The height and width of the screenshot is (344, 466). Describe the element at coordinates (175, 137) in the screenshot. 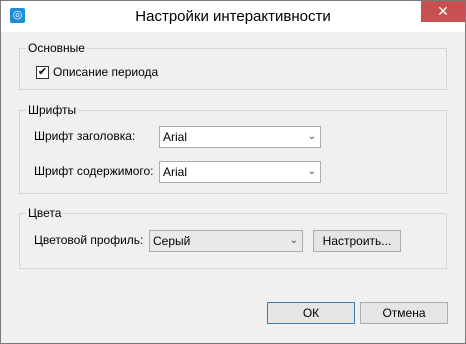

I see `header-font-value: Arial` at that location.